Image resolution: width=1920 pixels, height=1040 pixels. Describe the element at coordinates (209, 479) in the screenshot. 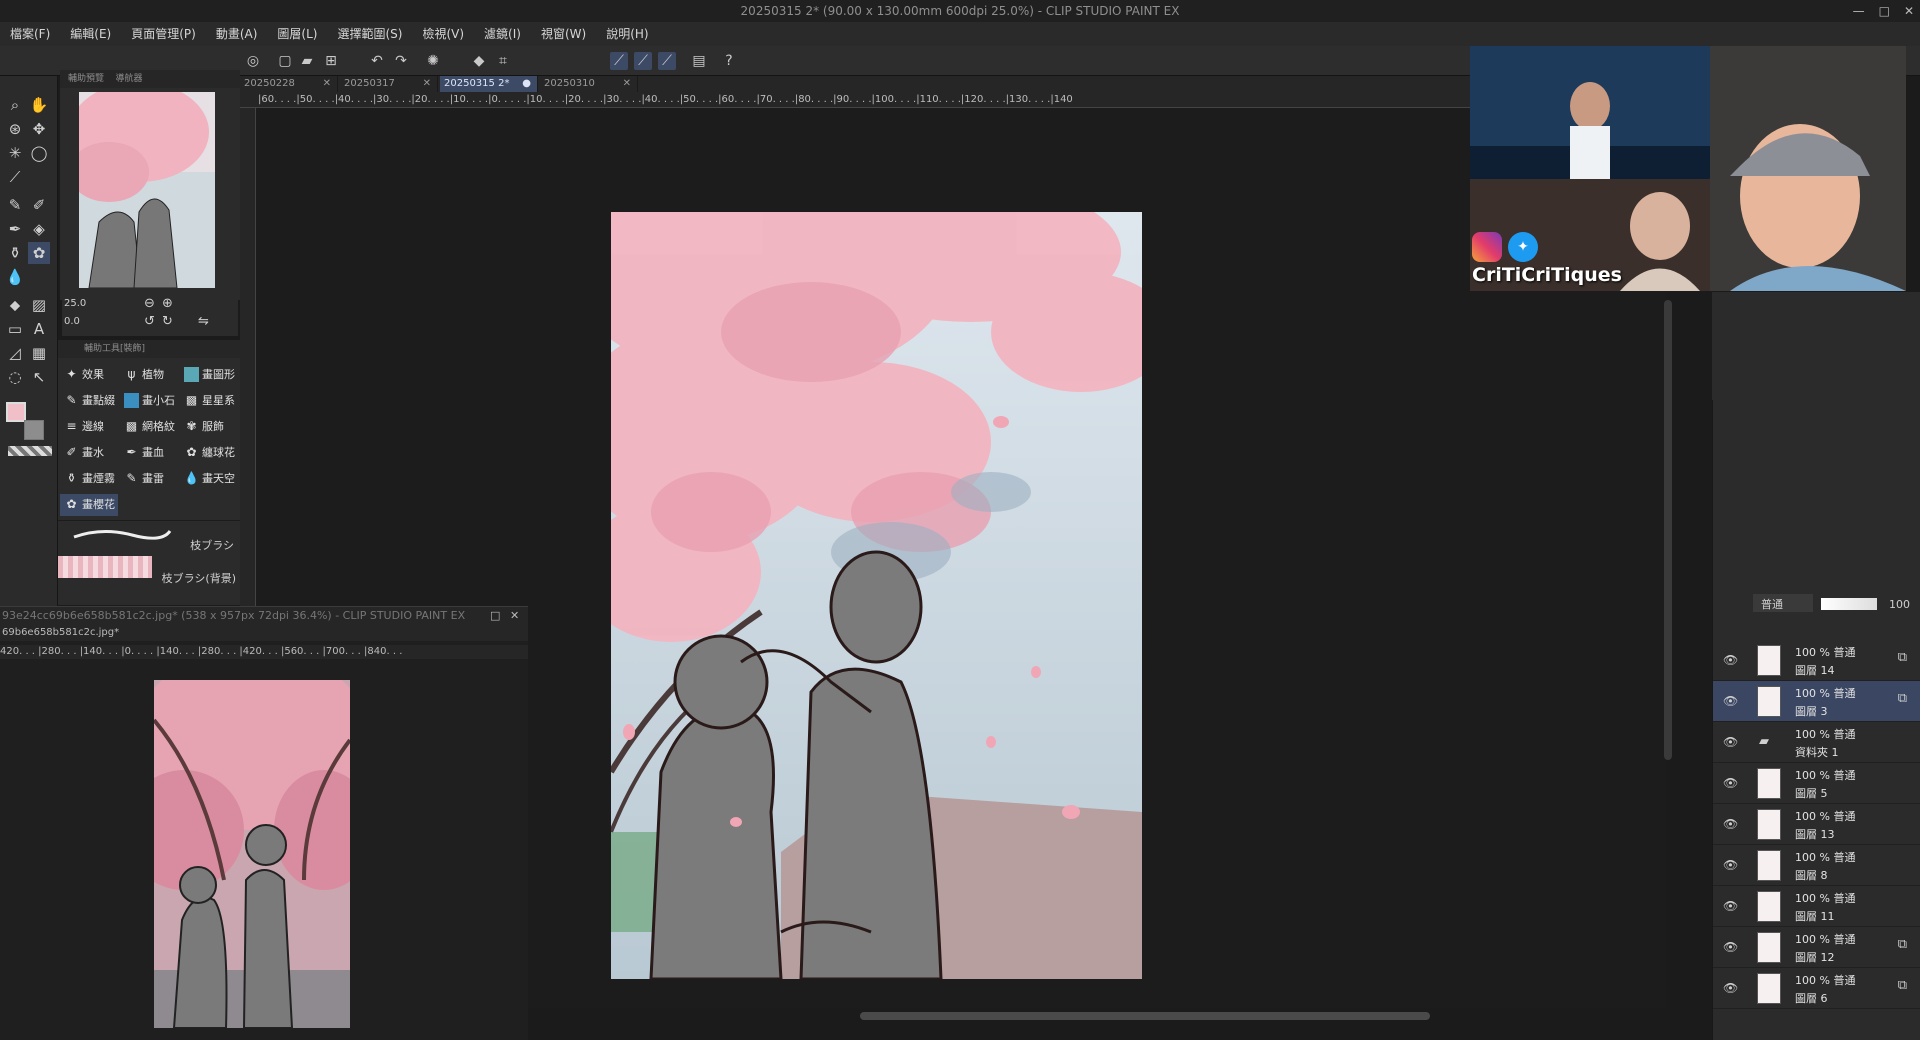

I see `subtool-group-sky: 💧 畫天空` at that location.